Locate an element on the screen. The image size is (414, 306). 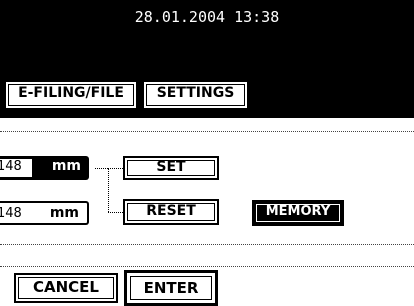
separator-mid is located at coordinates (207, 244).